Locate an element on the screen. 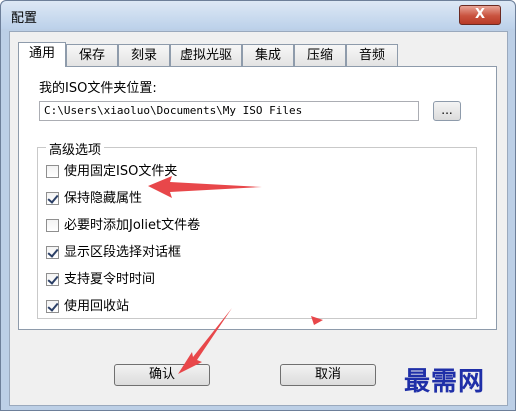 This screenshot has width=516, height=411. checkbox-use-fixed-iso-folder is located at coordinates (52, 171).